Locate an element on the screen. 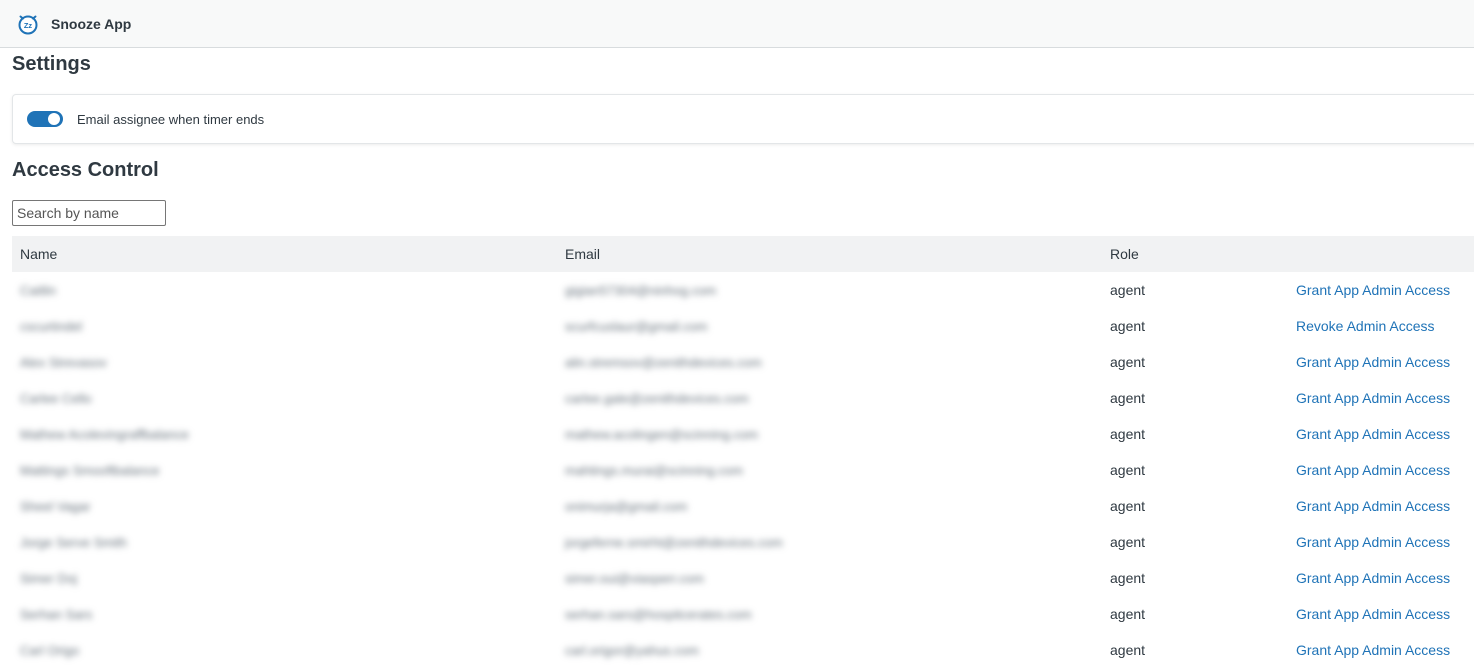 The image size is (1474, 671). column-header-email: Email is located at coordinates (583, 254).